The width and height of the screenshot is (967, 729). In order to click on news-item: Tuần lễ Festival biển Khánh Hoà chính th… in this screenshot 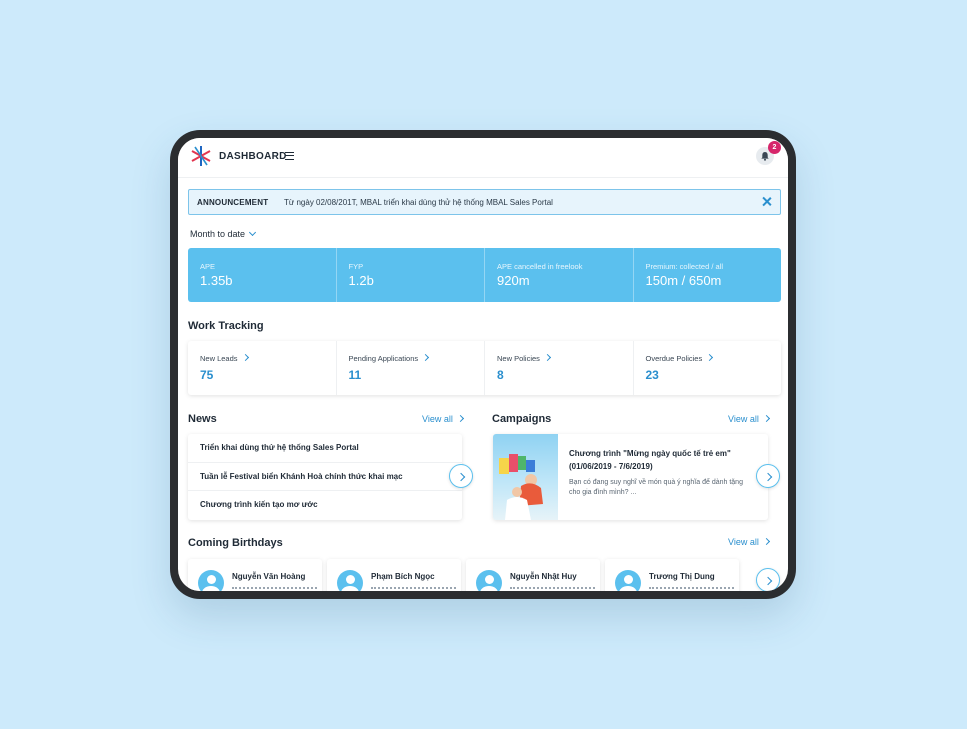, I will do `click(325, 477)`.